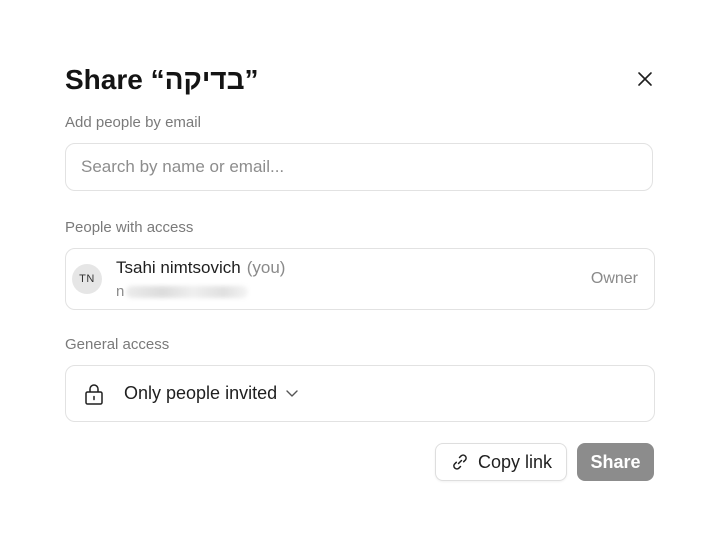  What do you see at coordinates (360, 279) in the screenshot?
I see `person-row: TN Tsahi nimtsovich (you) n Owner` at bounding box center [360, 279].